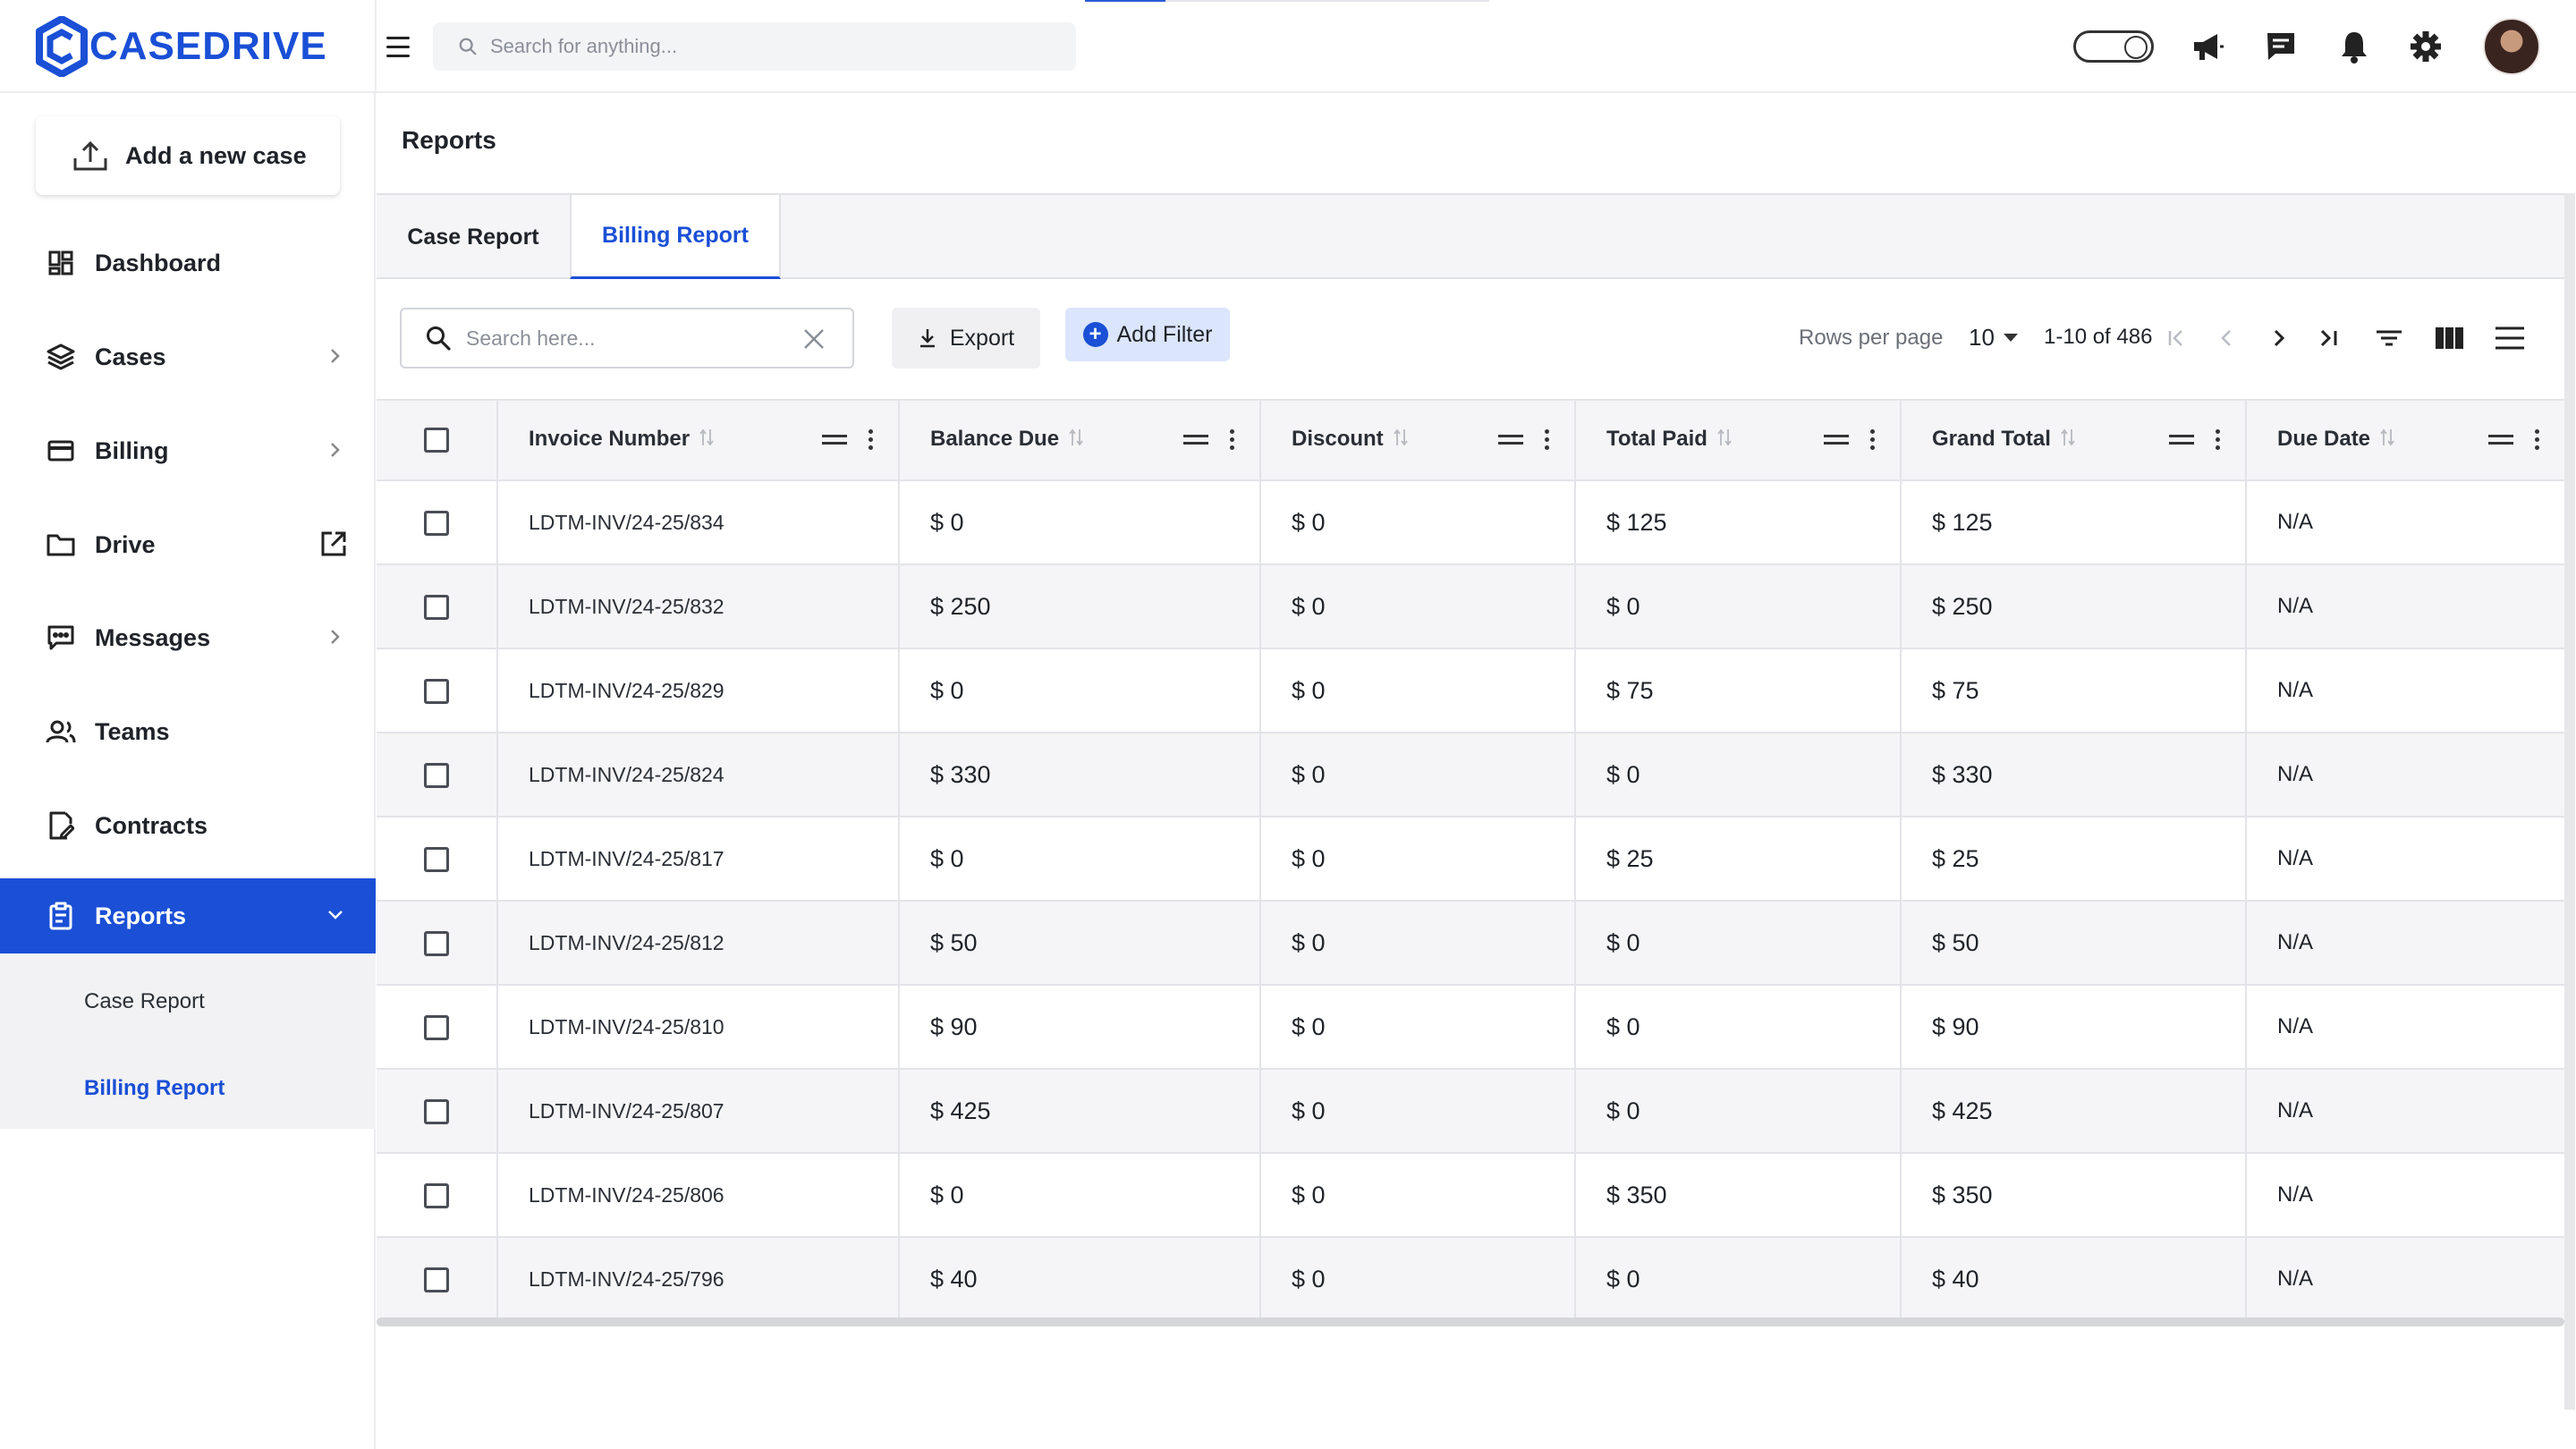 Image resolution: width=2576 pixels, height=1449 pixels. What do you see at coordinates (188, 450) in the screenshot?
I see `sidebar-item-billing: Billing` at bounding box center [188, 450].